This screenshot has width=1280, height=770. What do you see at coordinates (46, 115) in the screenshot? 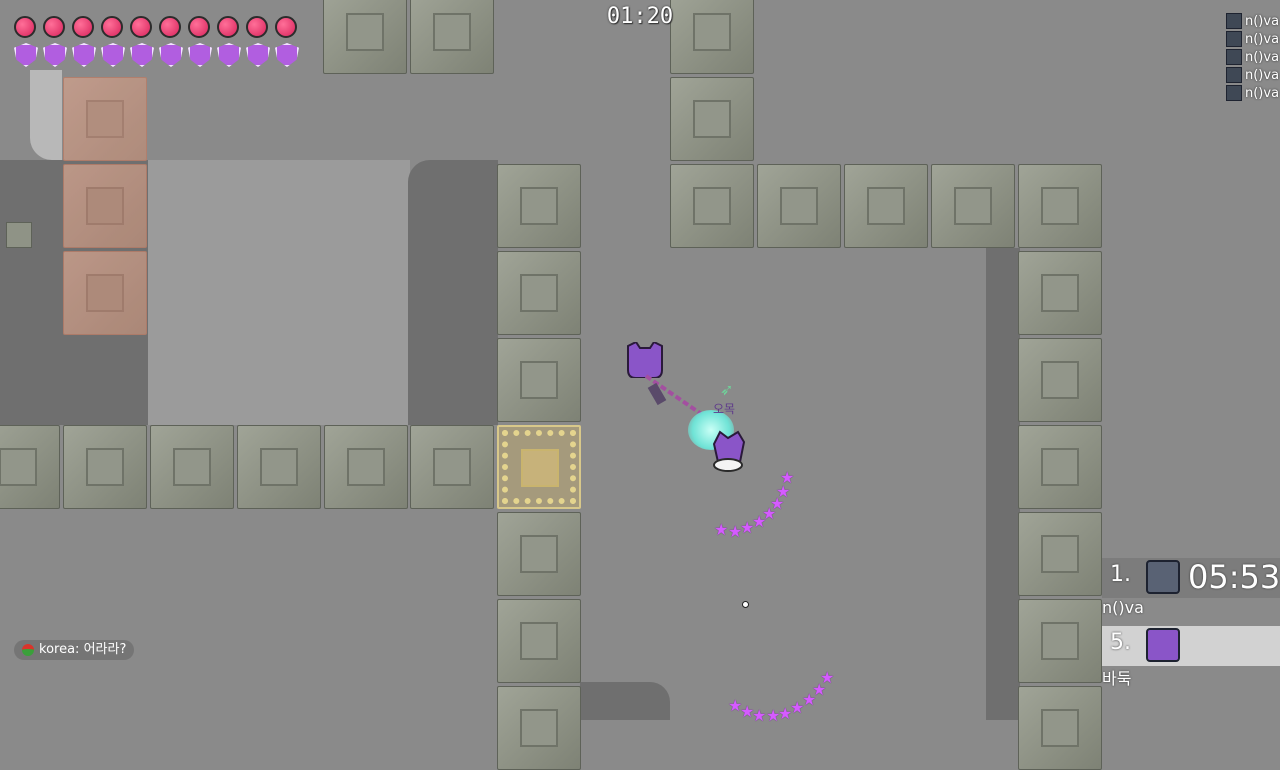
I see `light-floor-stripe` at bounding box center [46, 115].